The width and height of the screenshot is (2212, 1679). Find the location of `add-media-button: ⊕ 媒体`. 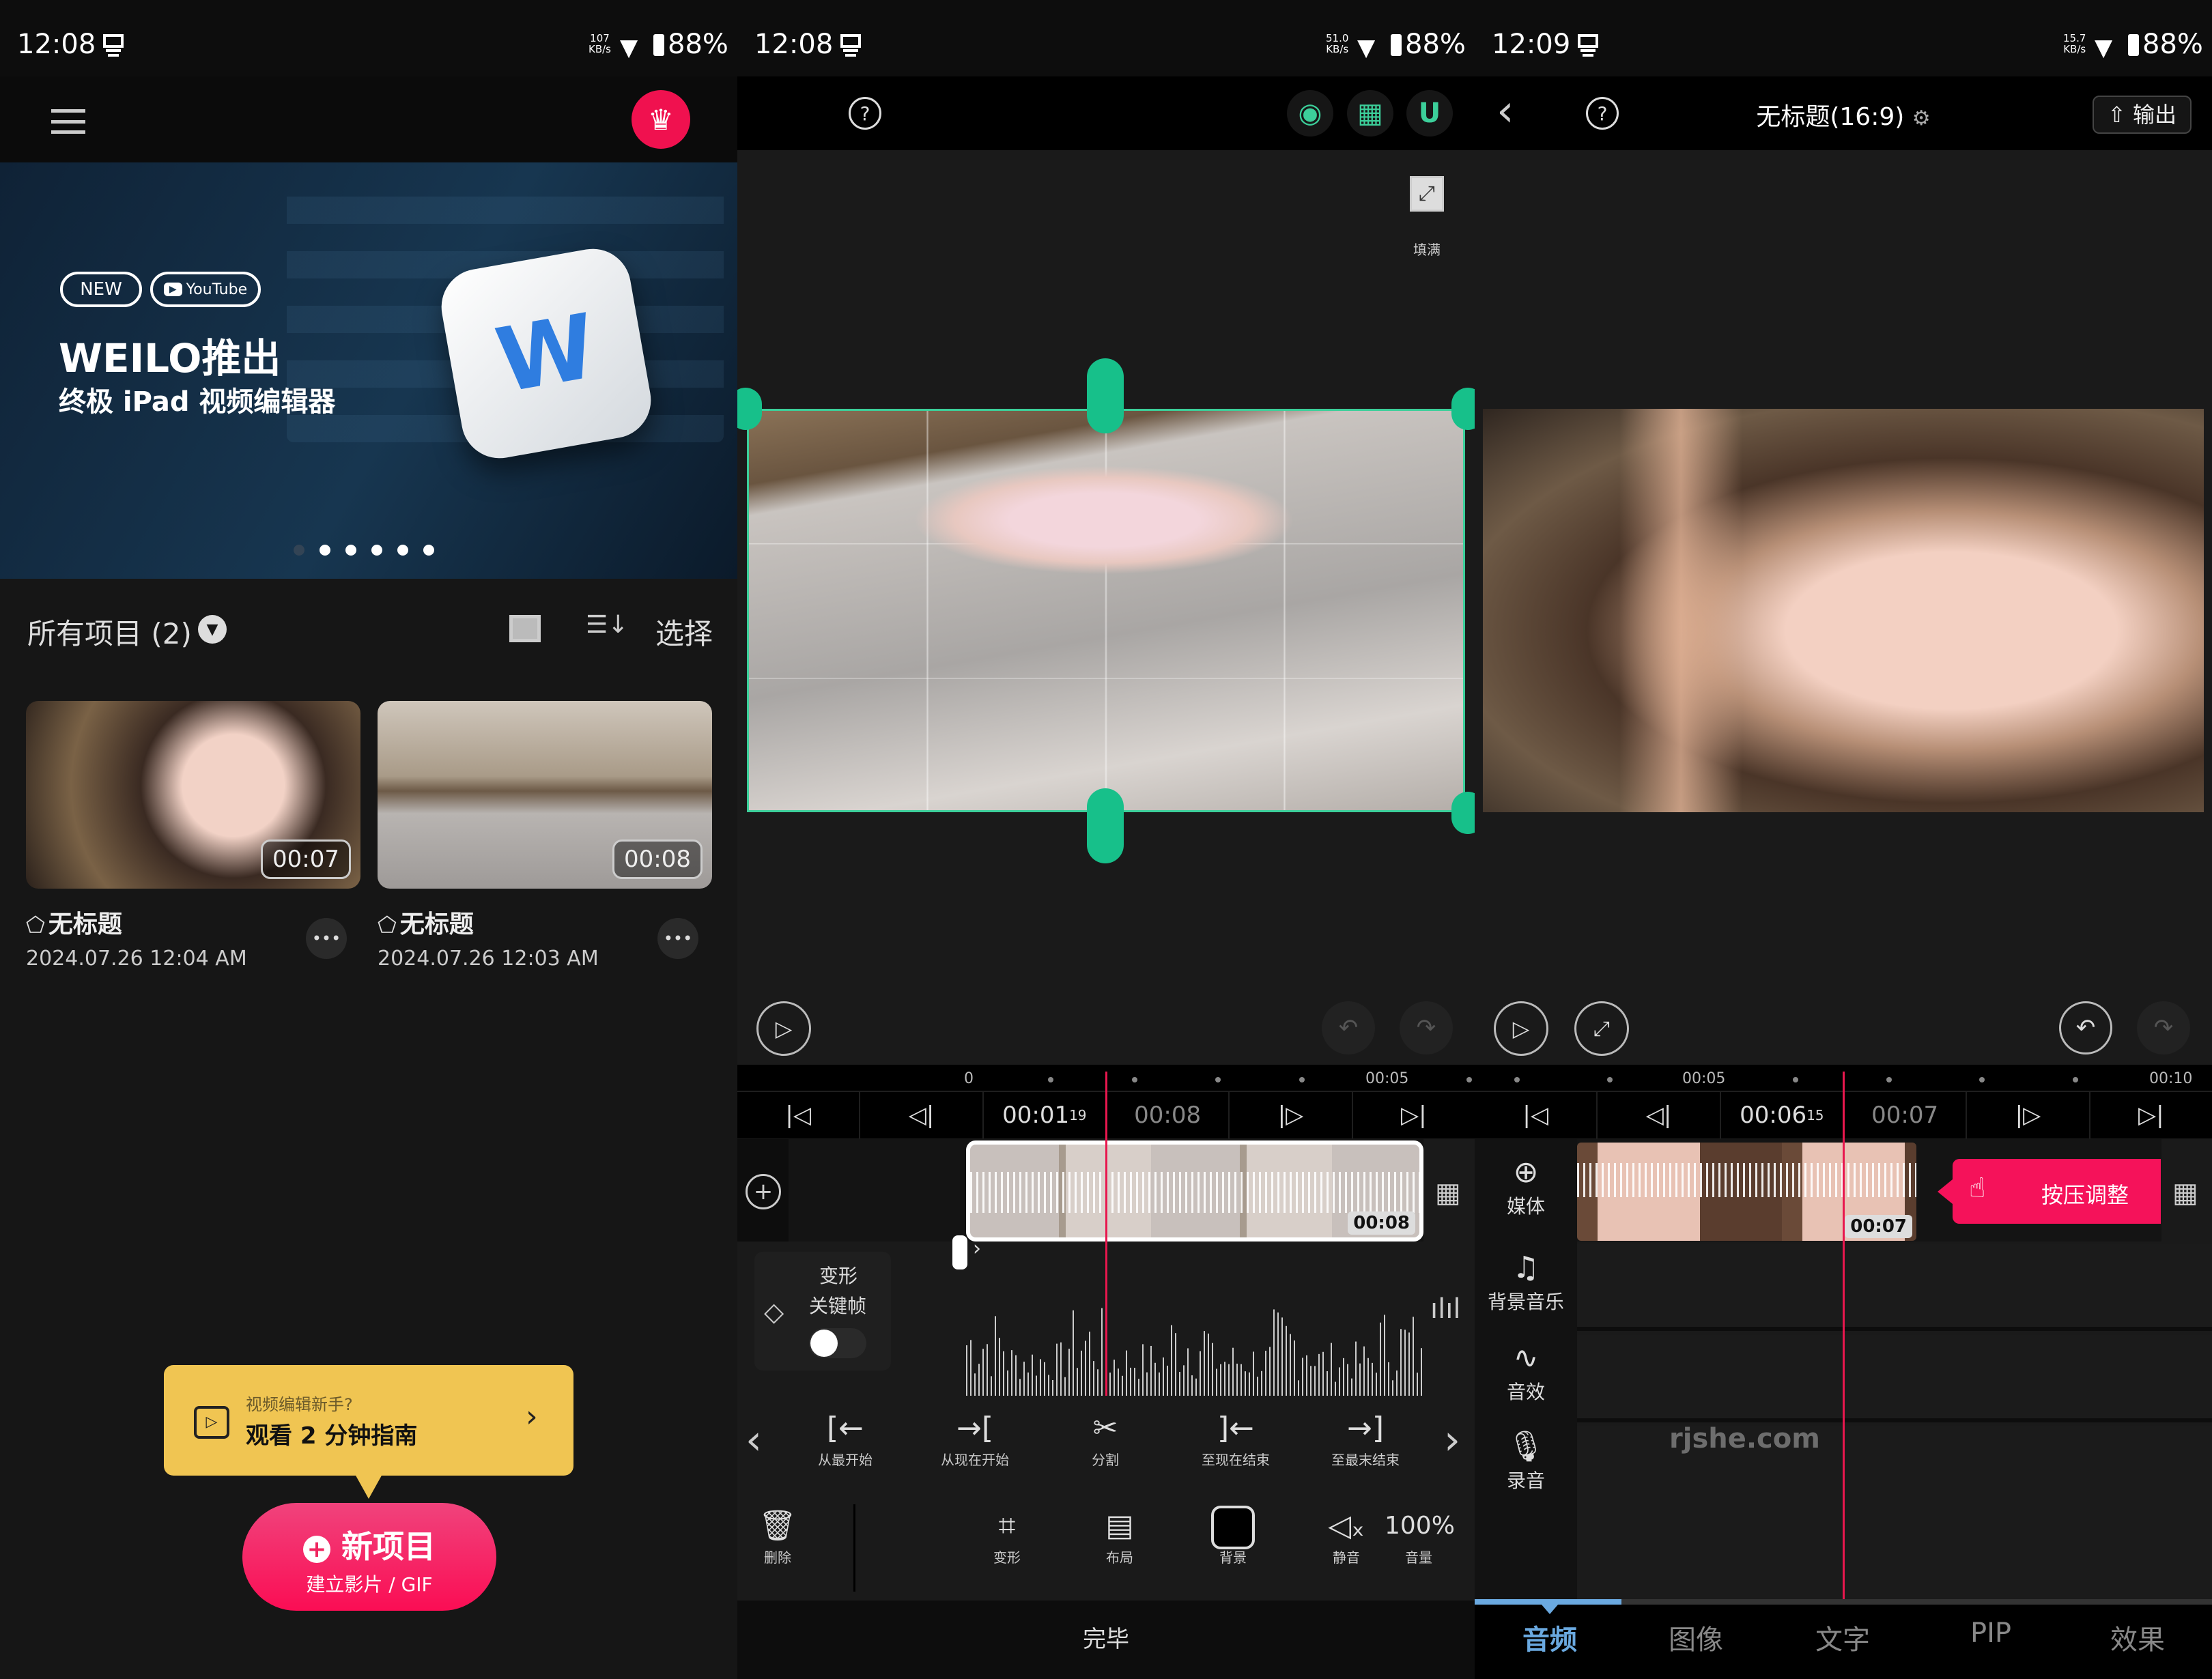

add-media-button: ⊕ 媒体 is located at coordinates (1526, 1186).